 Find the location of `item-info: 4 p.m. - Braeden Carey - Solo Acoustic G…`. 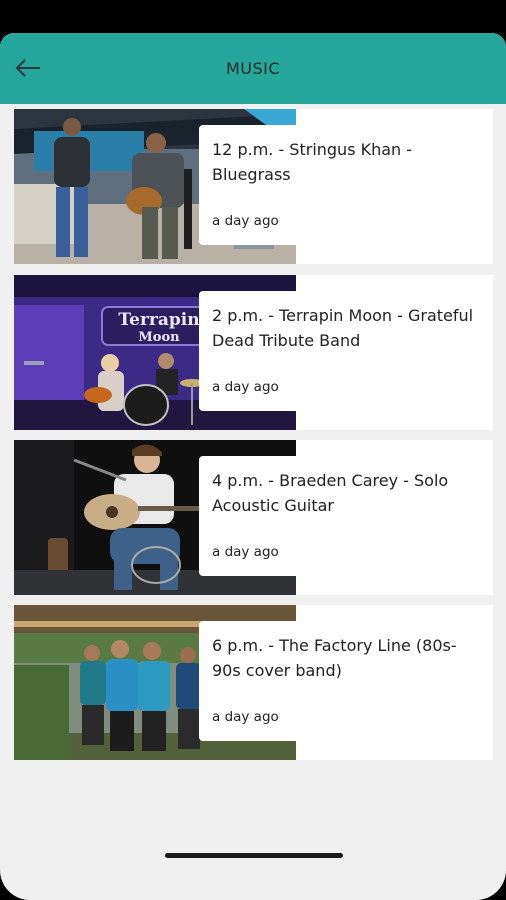

item-info: 4 p.m. - Braeden Carey - Solo Acoustic G… is located at coordinates (344, 516).